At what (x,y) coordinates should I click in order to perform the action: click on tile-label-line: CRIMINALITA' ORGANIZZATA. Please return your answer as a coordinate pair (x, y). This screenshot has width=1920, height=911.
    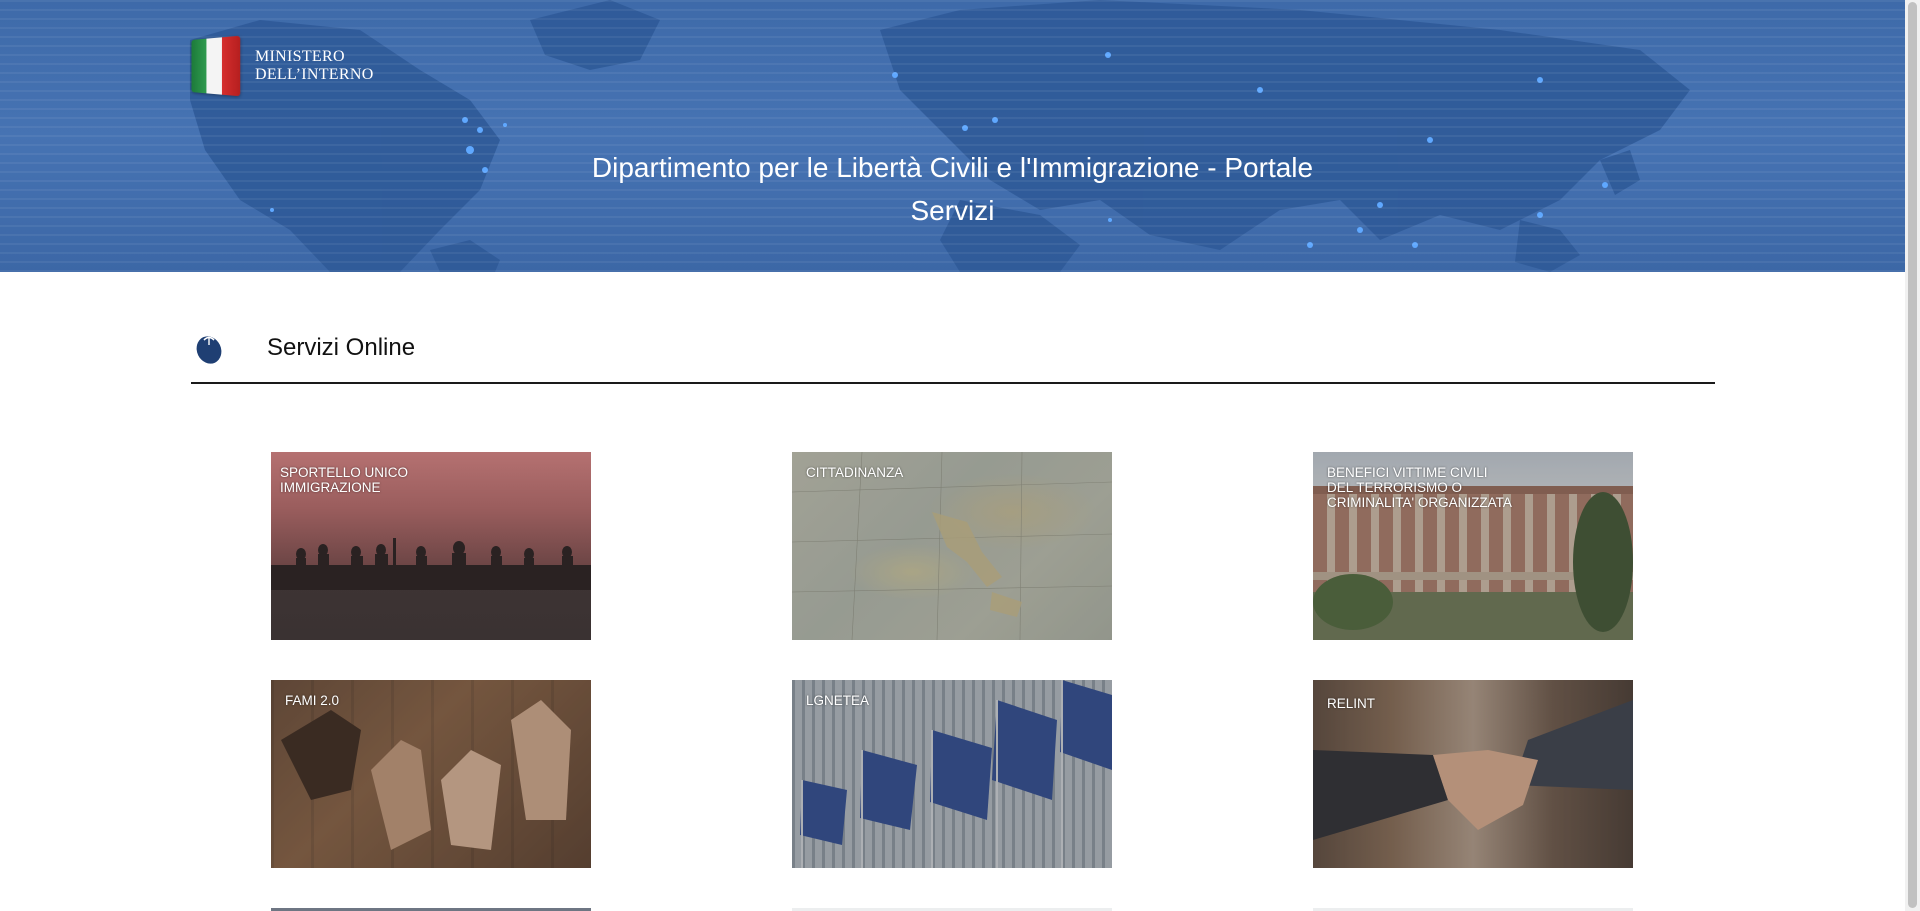
    Looking at the image, I should click on (1419, 502).